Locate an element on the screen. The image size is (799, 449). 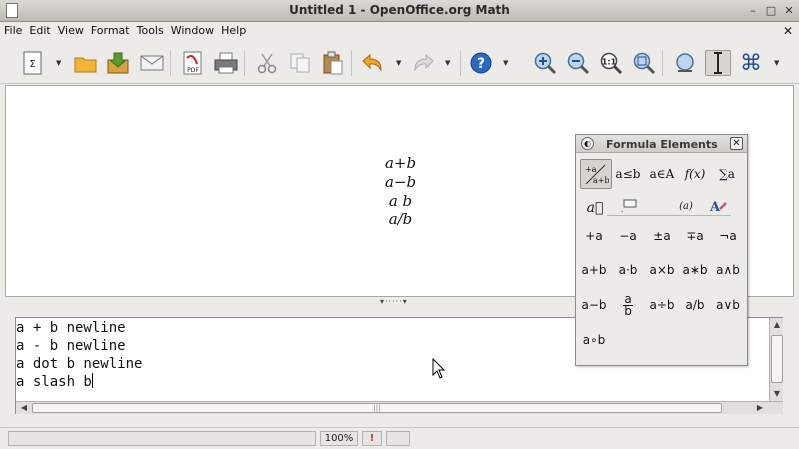
text-caret is located at coordinates (92, 380).